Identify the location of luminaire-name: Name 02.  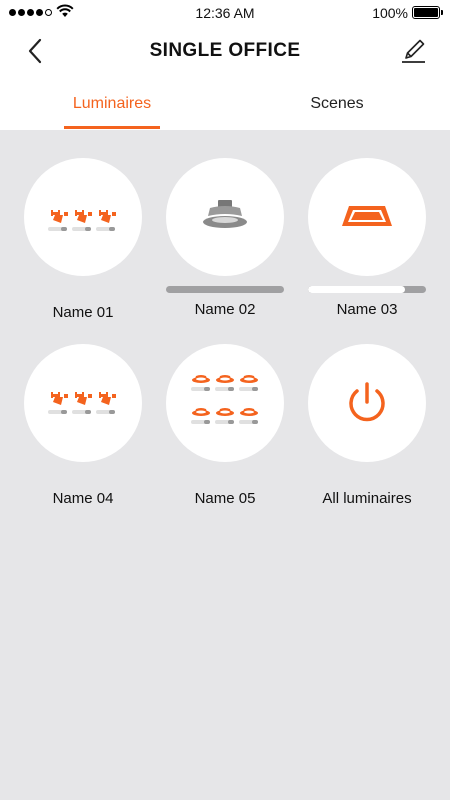
(225, 309).